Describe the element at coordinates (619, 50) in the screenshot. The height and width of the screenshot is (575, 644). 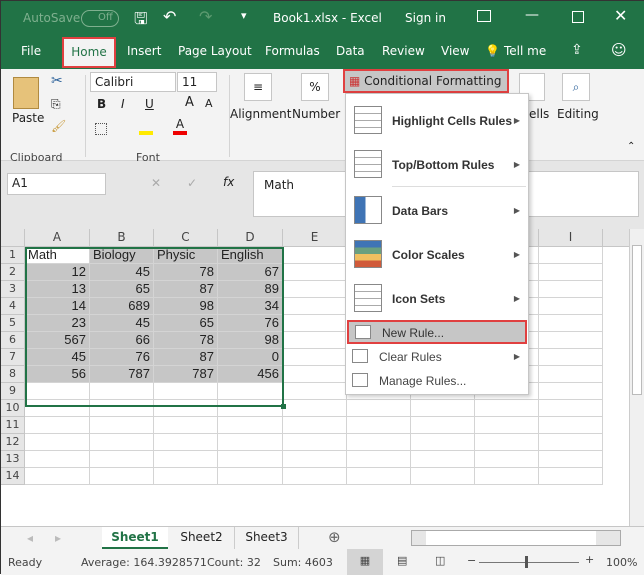
I see `smiley-feedback-icon: ☺` at that location.